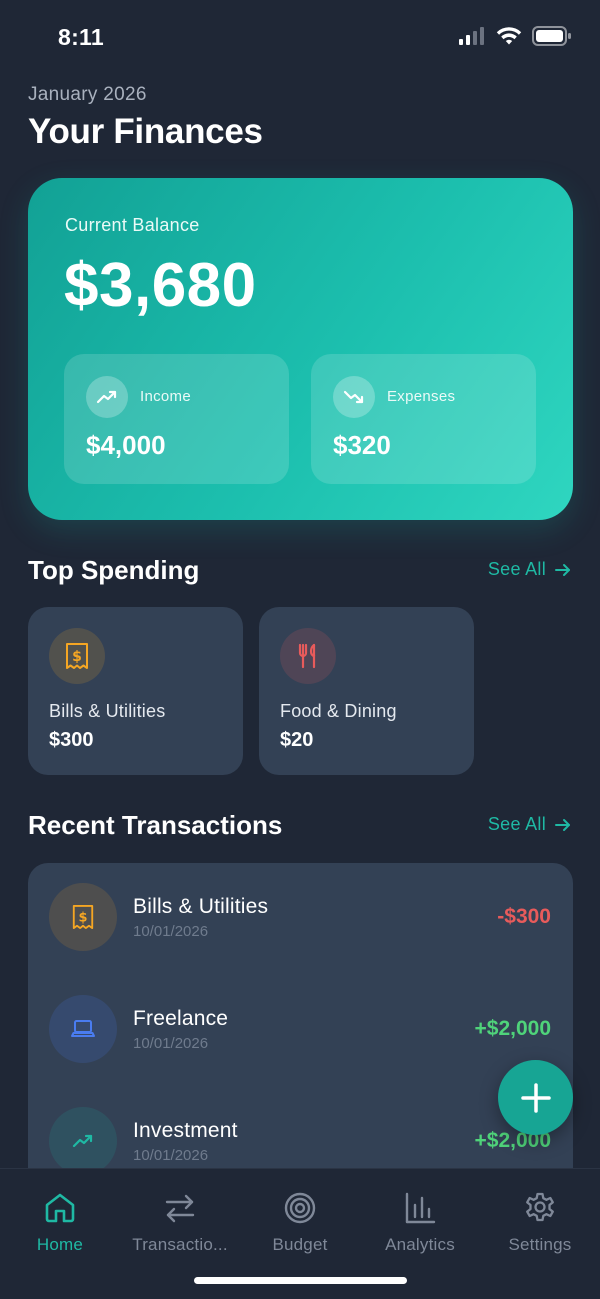 The height and width of the screenshot is (1299, 600). Describe the element at coordinates (362, 445) in the screenshot. I see `expenses-value: $320` at that location.